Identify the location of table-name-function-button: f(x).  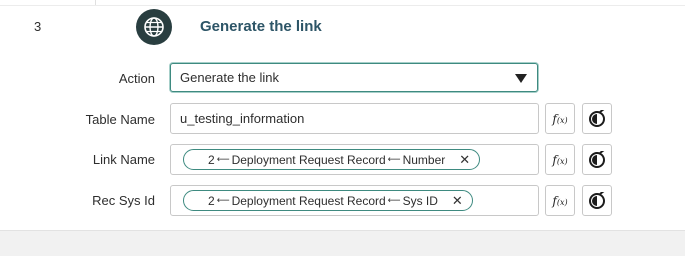
(560, 118).